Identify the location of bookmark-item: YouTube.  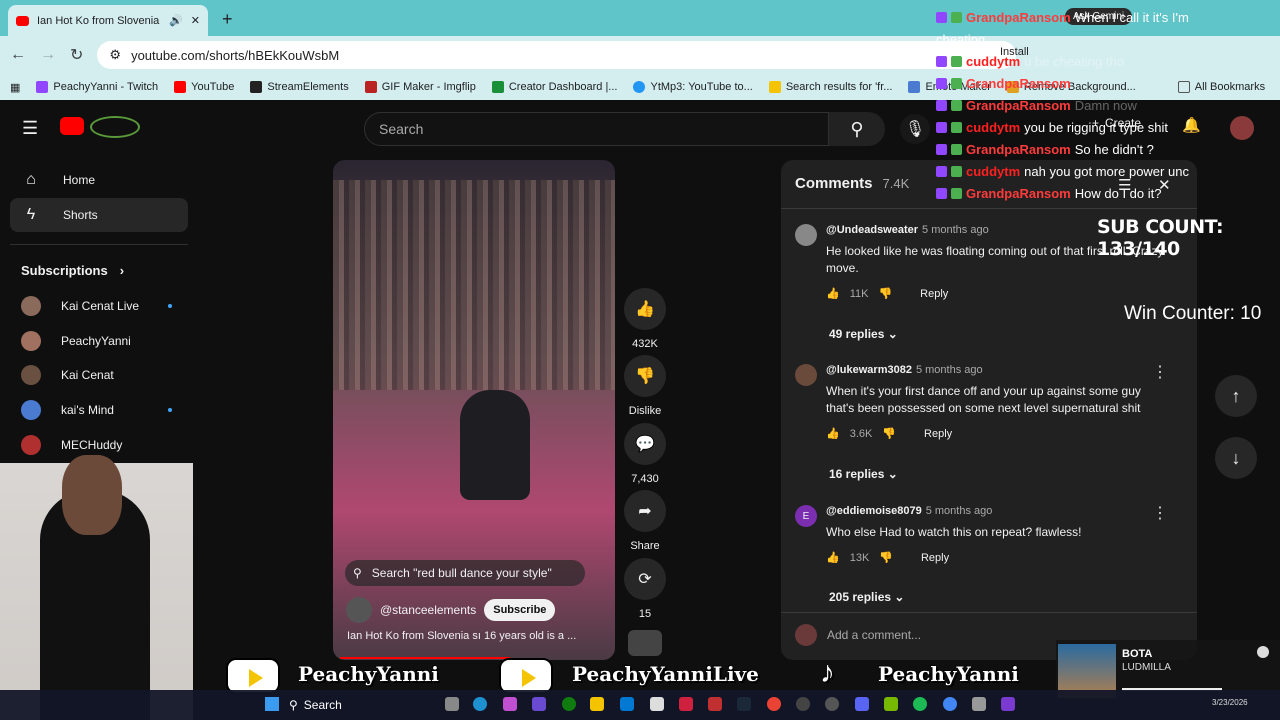
(204, 87).